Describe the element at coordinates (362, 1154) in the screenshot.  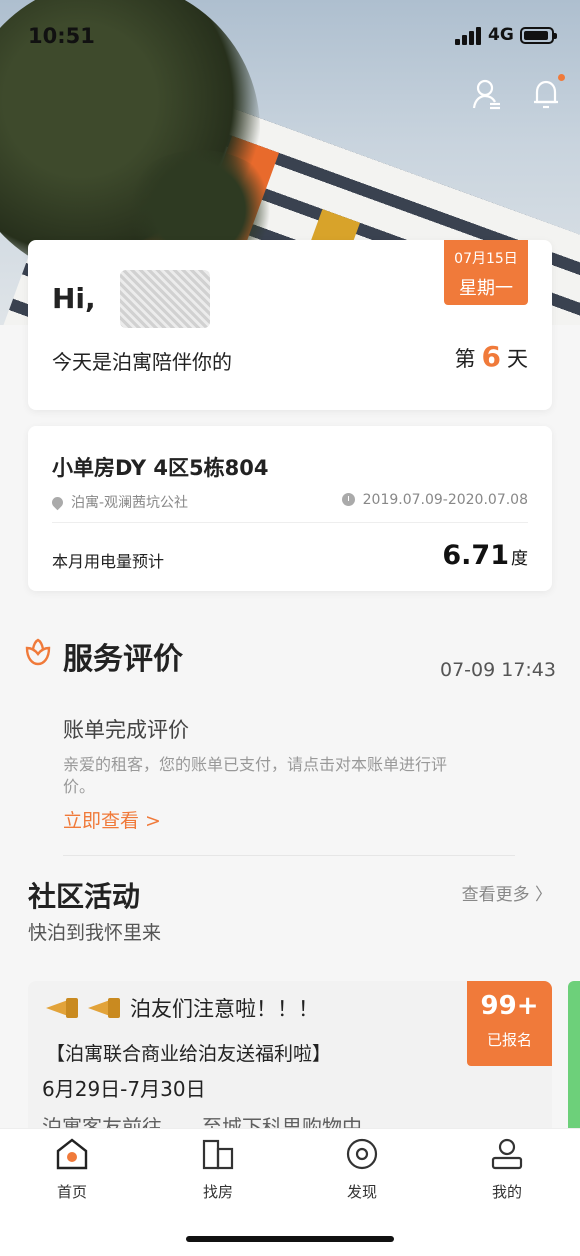
I see `discover-icon` at that location.